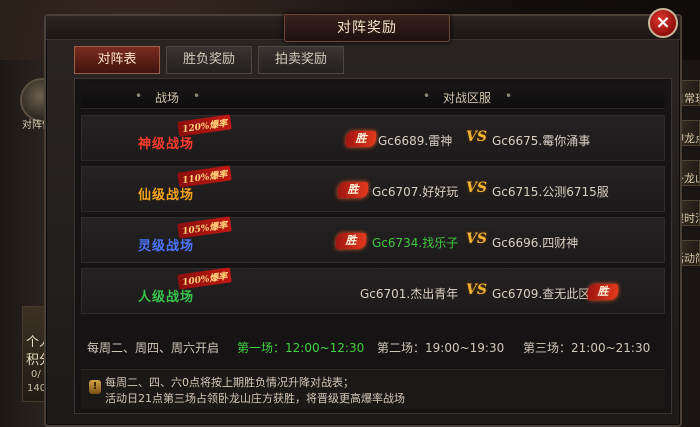 The width and height of the screenshot is (700, 427). What do you see at coordinates (415, 243) in the screenshot?
I see `left-server: Gc6734.找乐子` at bounding box center [415, 243].